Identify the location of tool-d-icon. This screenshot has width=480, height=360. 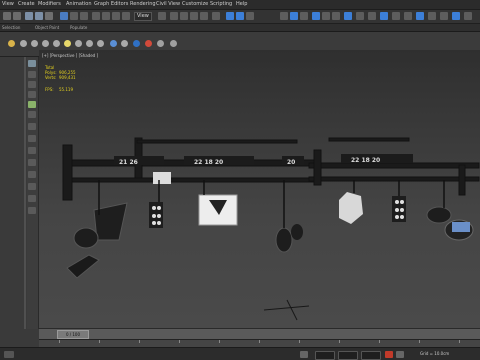
(32, 94).